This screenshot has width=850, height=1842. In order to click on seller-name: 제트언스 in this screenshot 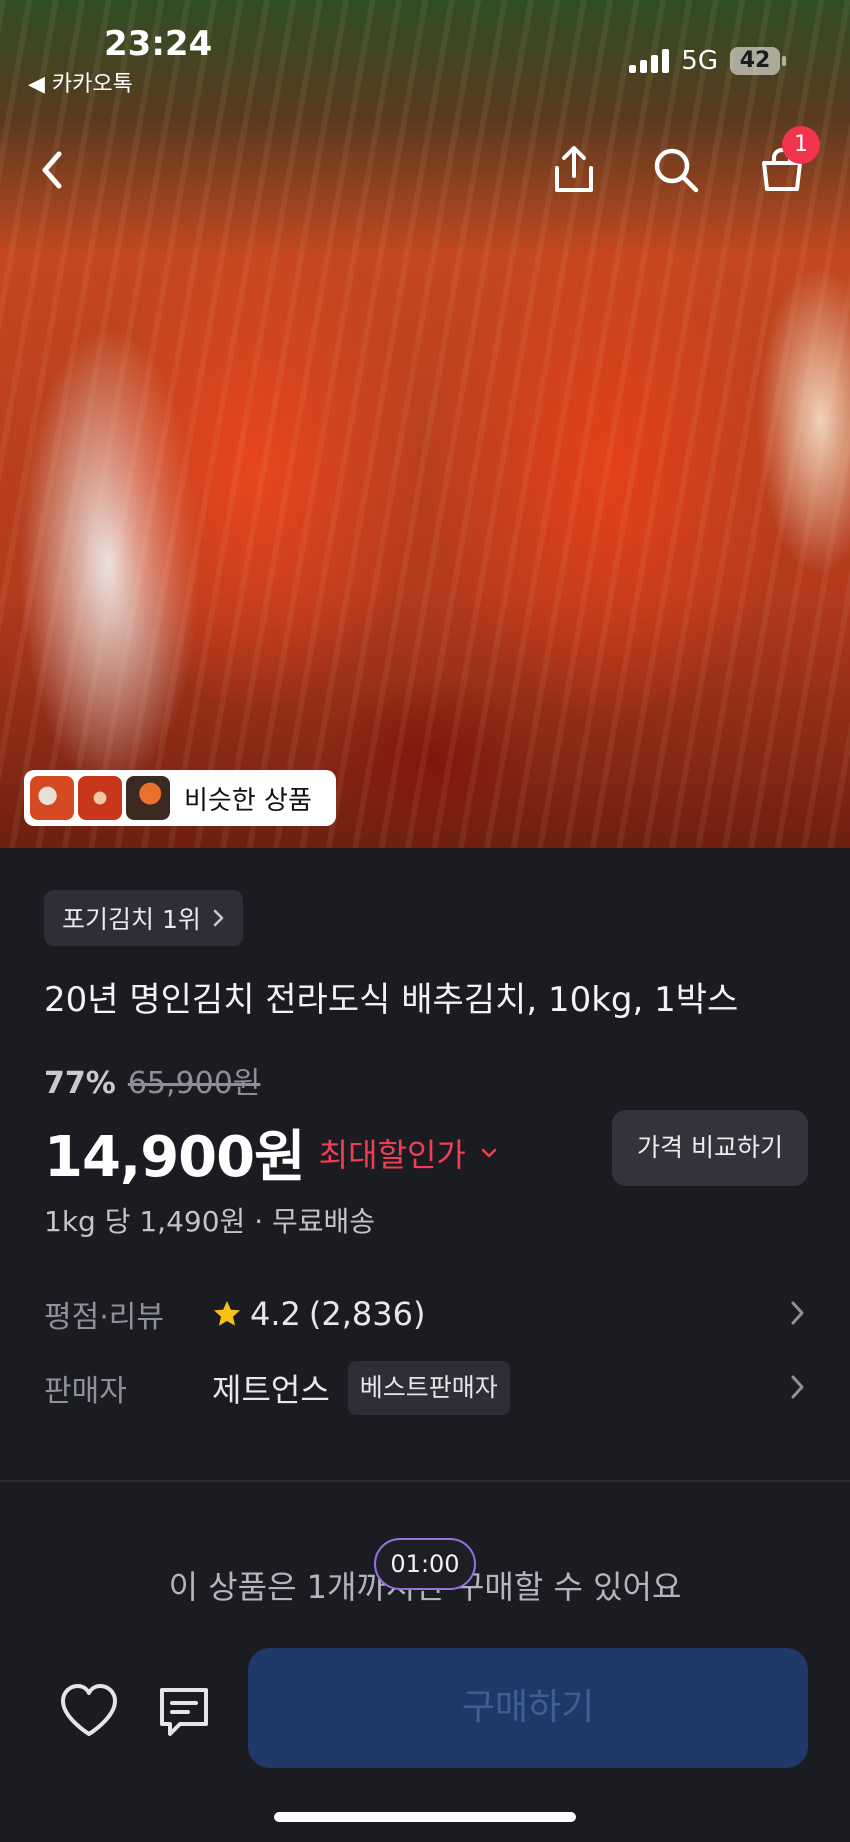, I will do `click(271, 1390)`.